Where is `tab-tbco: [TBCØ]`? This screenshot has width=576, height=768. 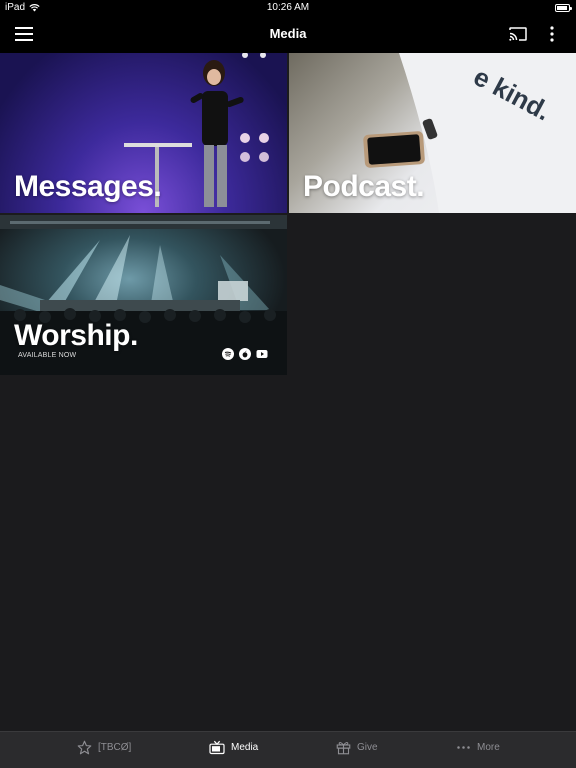
tab-tbco: [TBCØ] is located at coordinates (104, 747).